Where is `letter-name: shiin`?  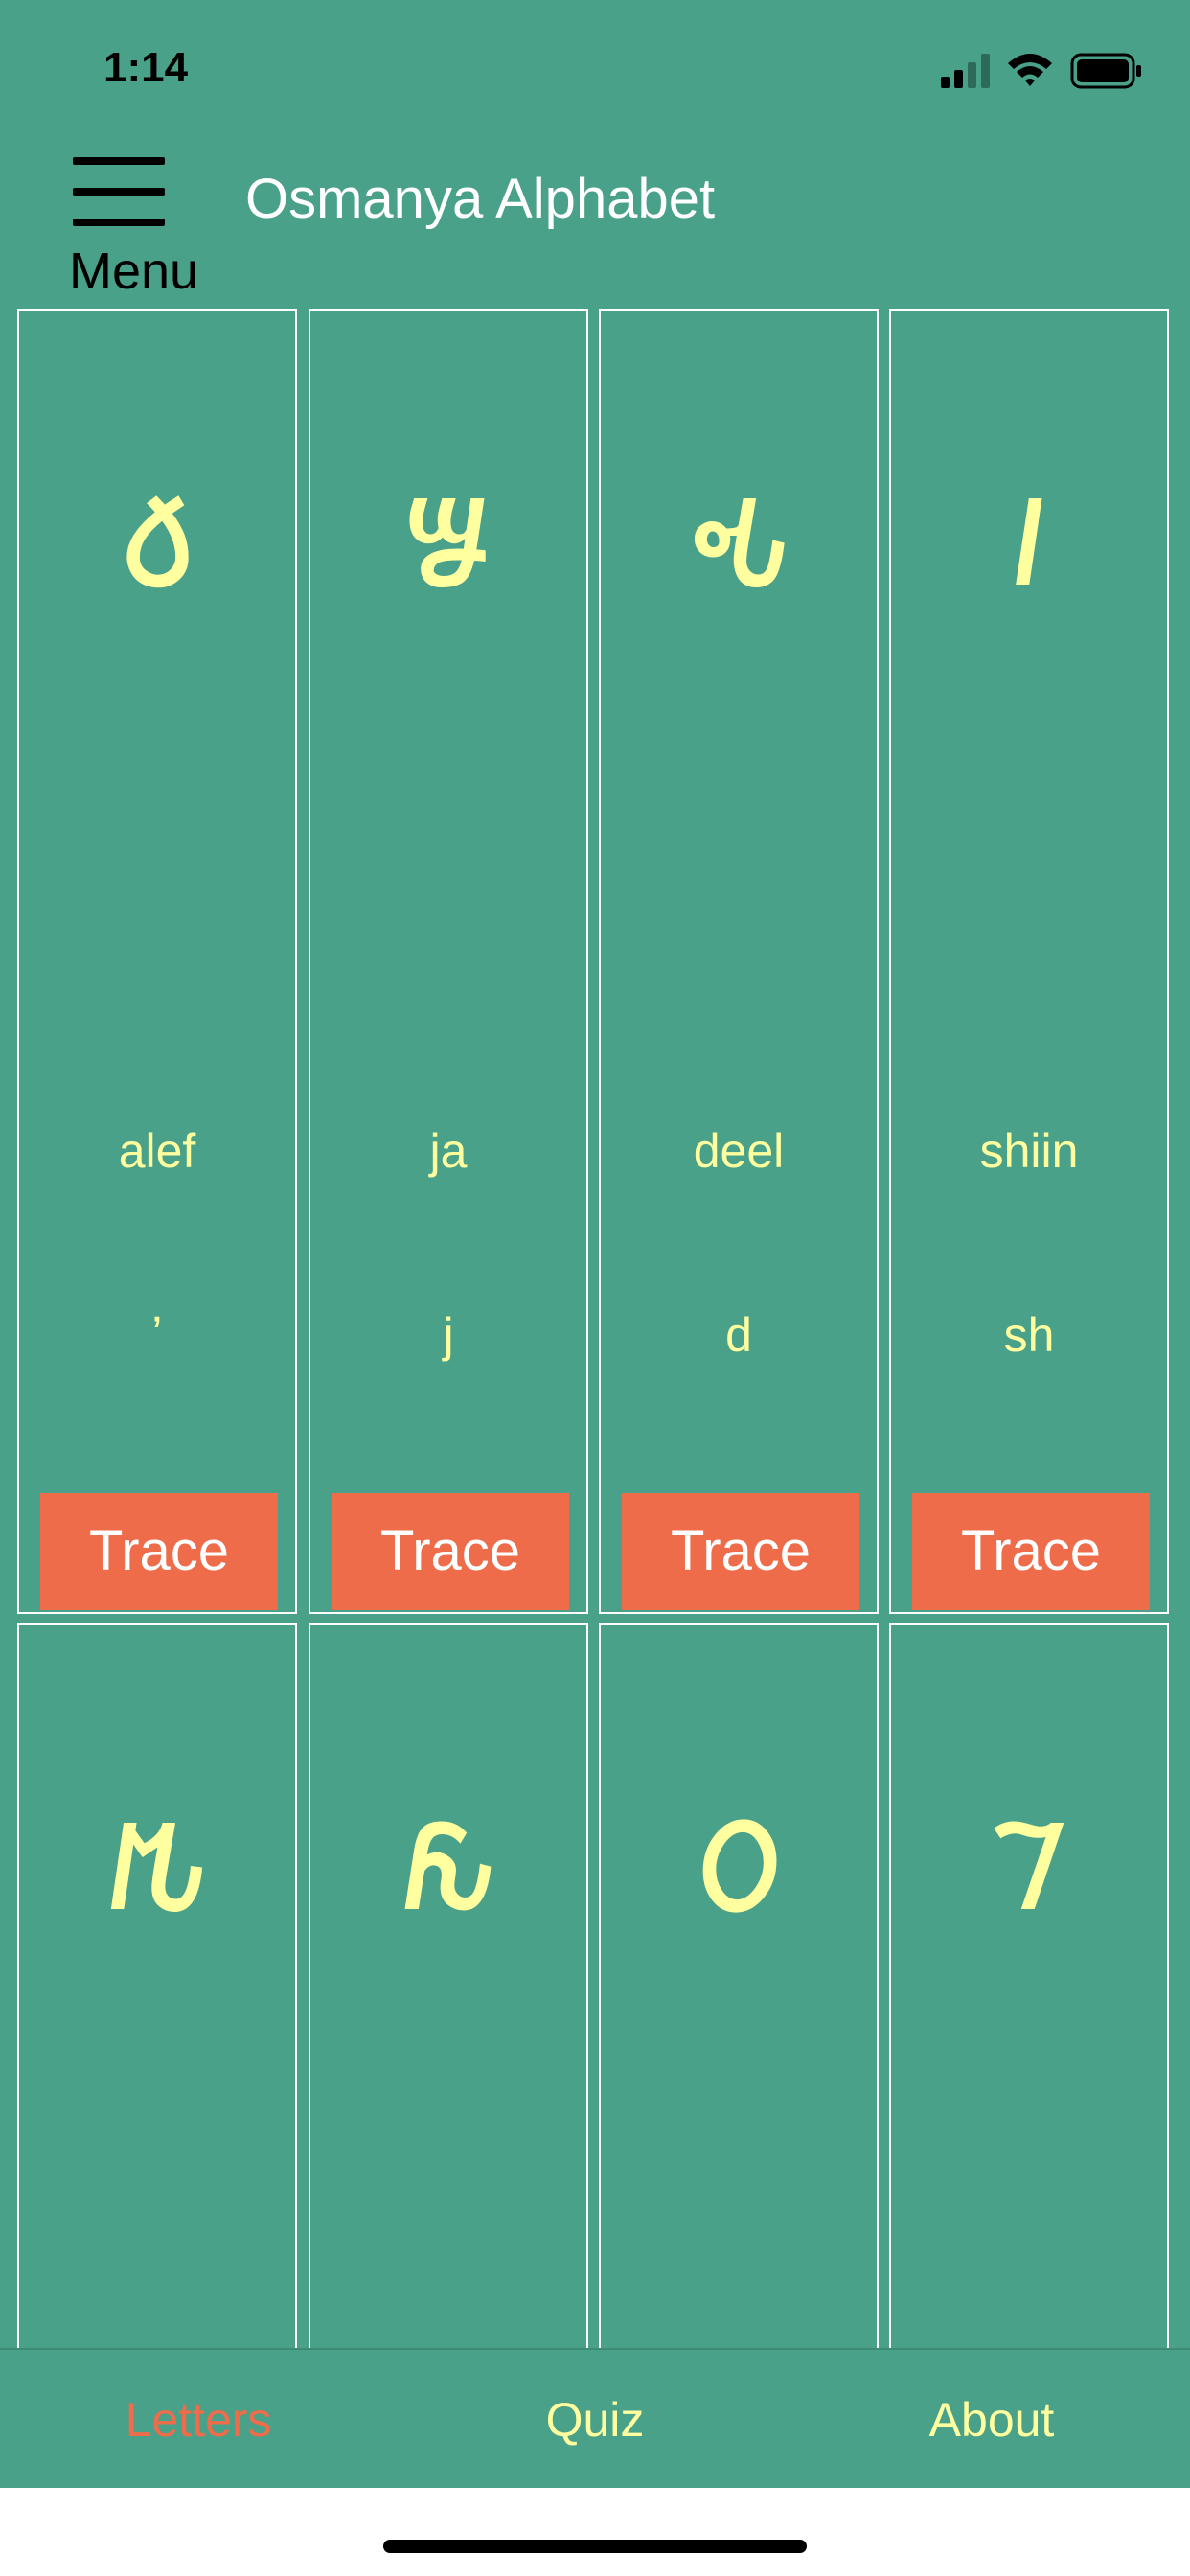
letter-name: shiin is located at coordinates (1029, 1151).